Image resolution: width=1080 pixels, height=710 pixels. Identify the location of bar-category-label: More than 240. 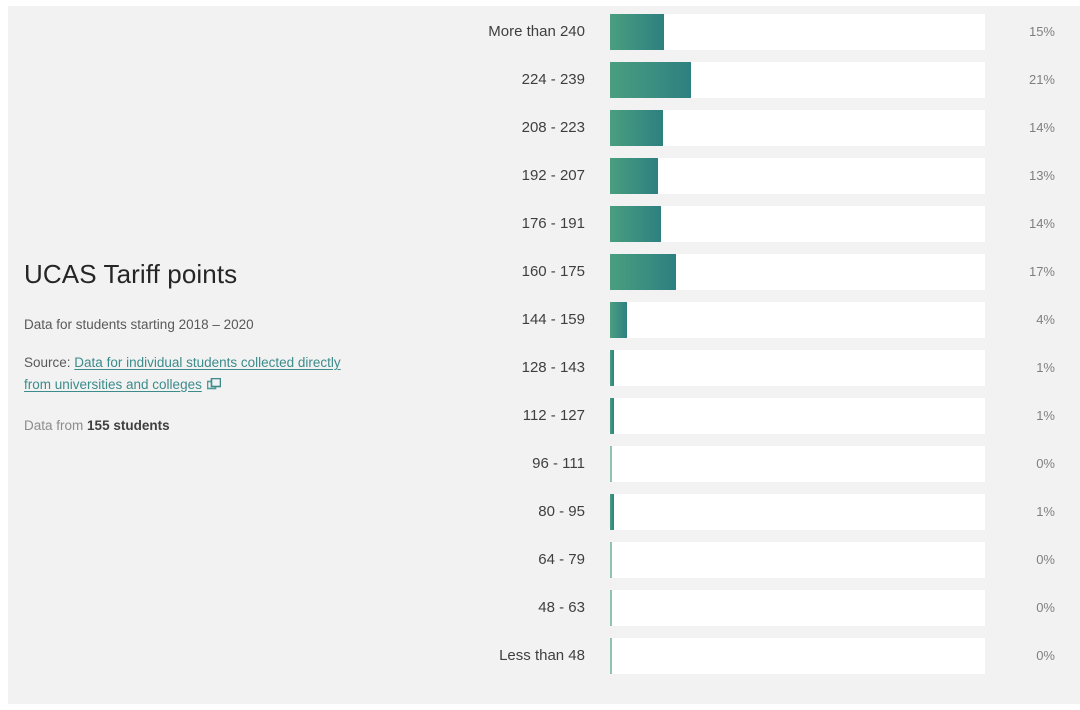
(536, 31).